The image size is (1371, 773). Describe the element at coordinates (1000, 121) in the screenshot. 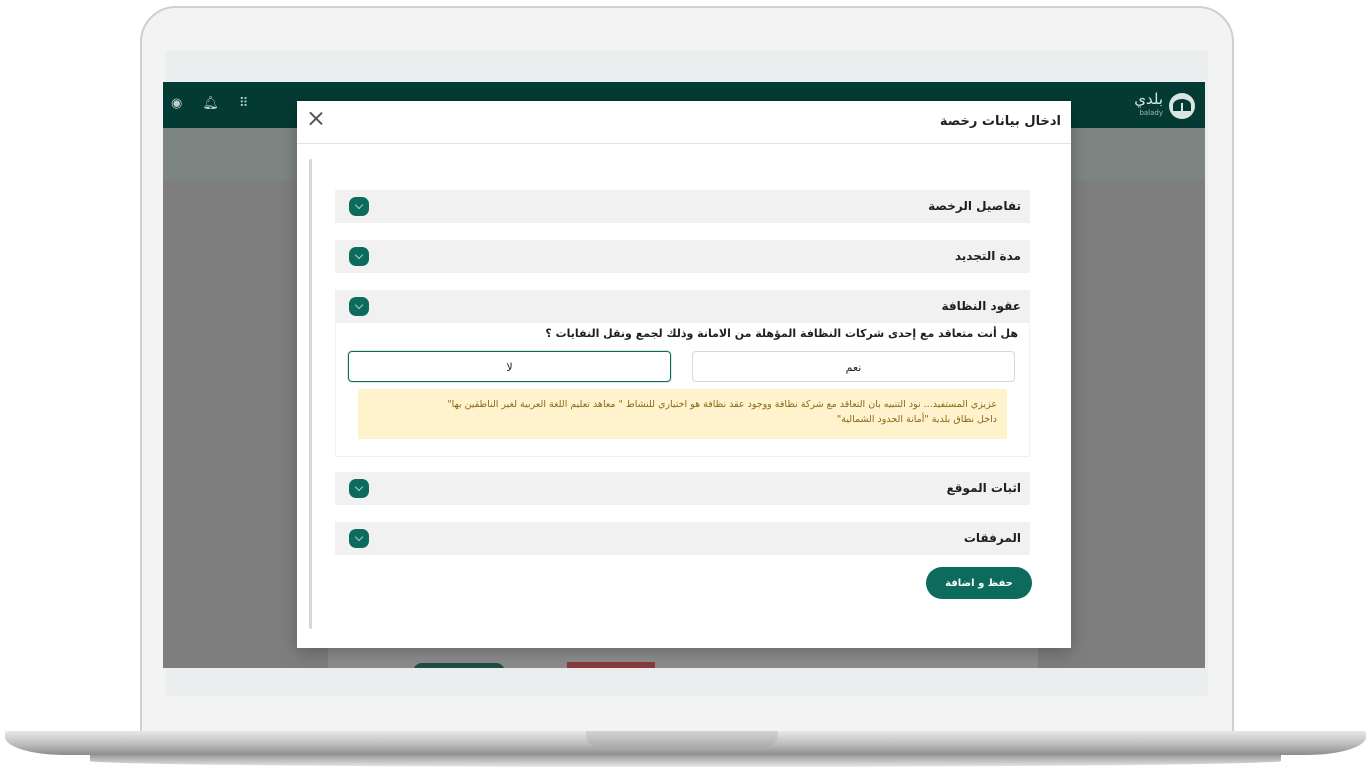

I see `modal-title: ادخال بيانات رخصة` at that location.